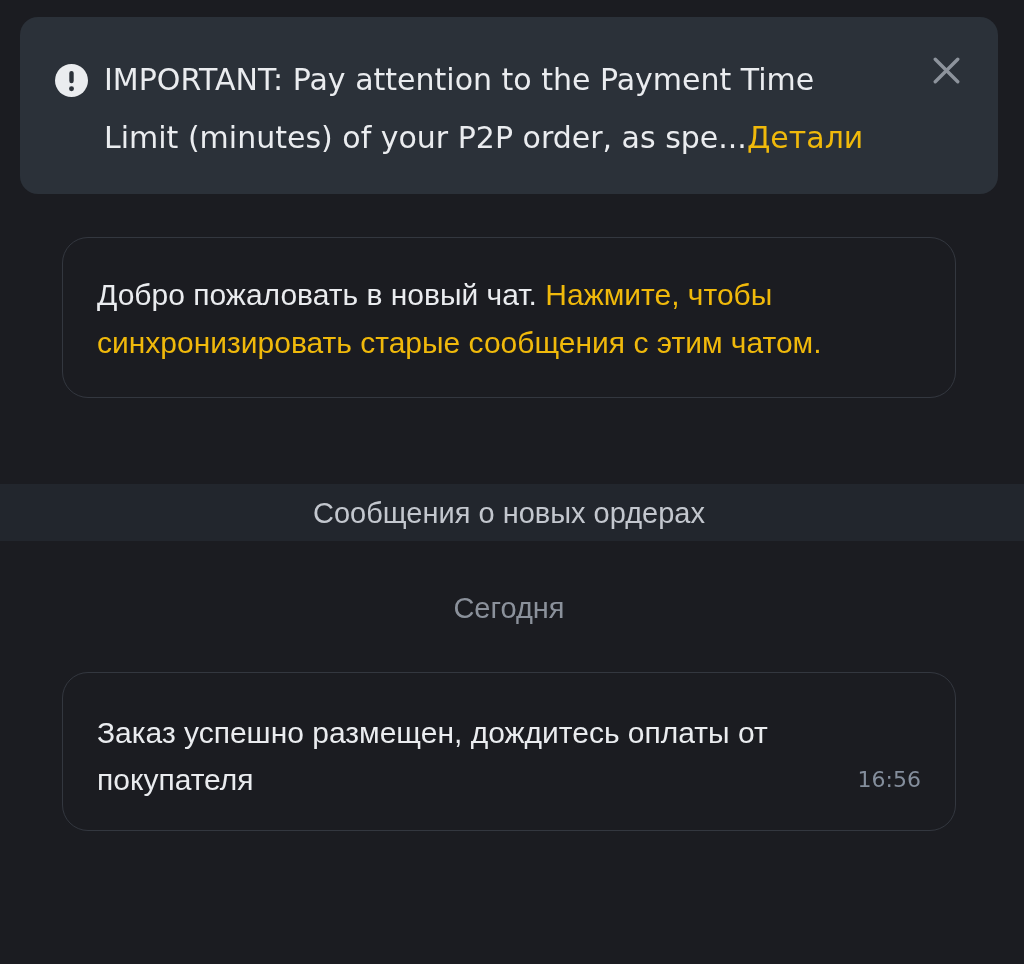  What do you see at coordinates (509, 319) in the screenshot?
I see `sync-chat-prompt: Добро пожаловать в новый чат. Нажмите, чтобы синхронизировать старые сообщения с этим чатом.` at bounding box center [509, 319].